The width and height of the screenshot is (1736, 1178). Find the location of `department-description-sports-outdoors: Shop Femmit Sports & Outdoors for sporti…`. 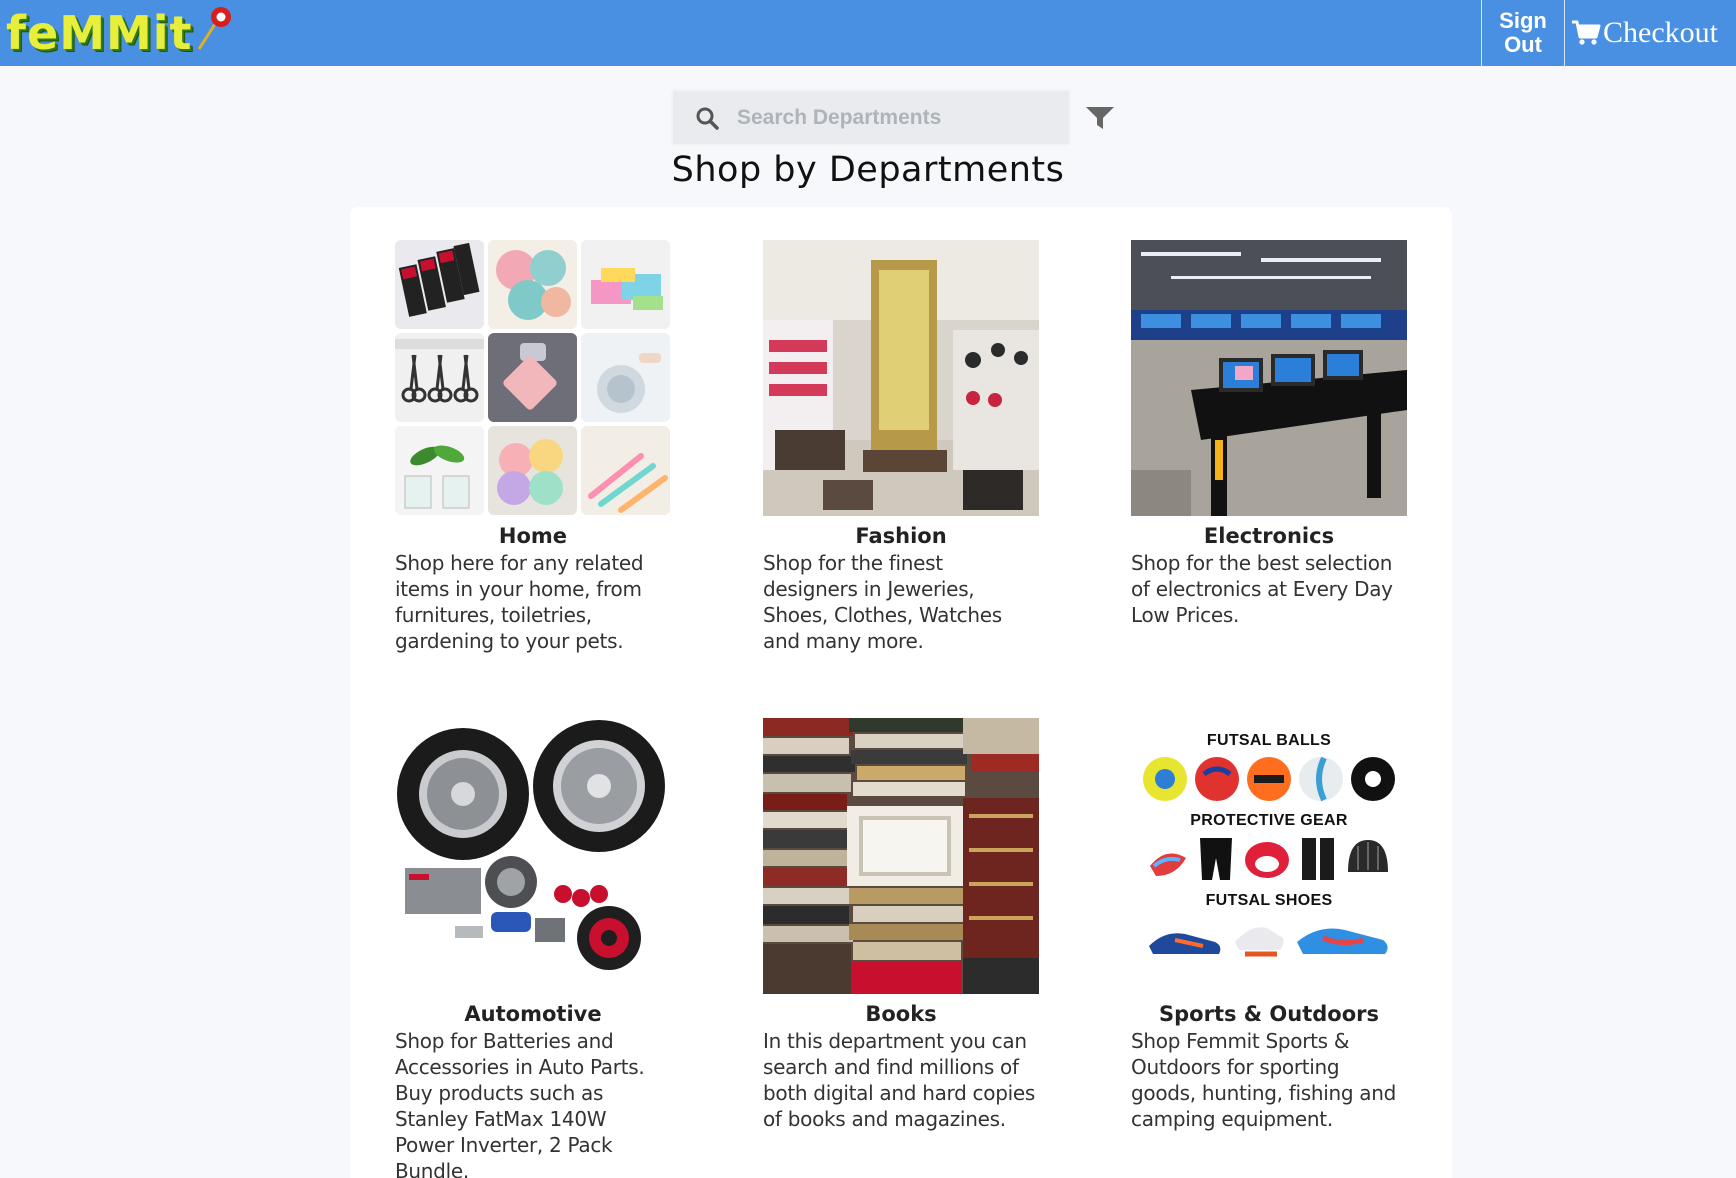

department-description-sports-outdoors: Shop Femmit Sports & Outdoors for sporti… is located at coordinates (1264, 1080).